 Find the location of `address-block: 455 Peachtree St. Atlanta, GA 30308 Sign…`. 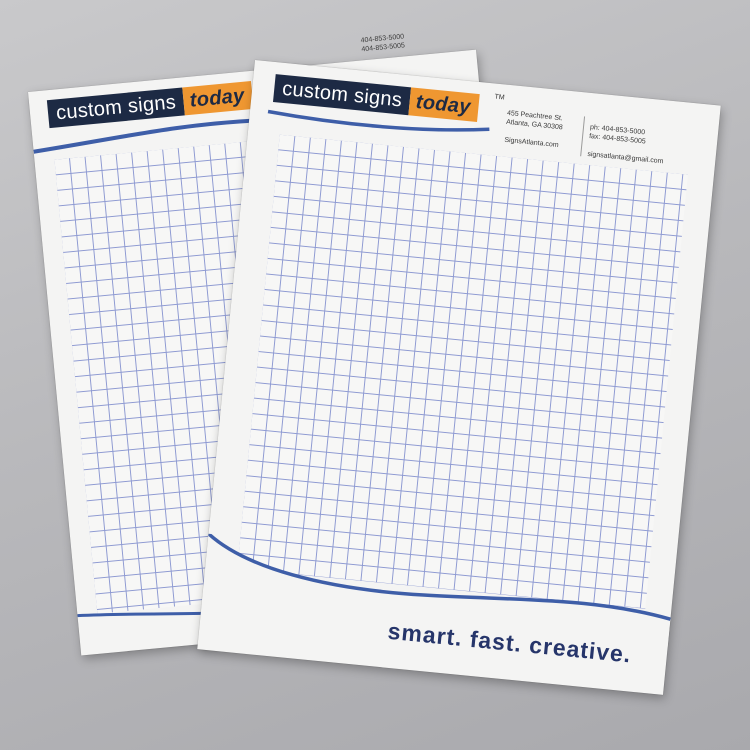

address-block: 455 Peachtree St. Atlanta, GA 30308 Sign… is located at coordinates (534, 129).